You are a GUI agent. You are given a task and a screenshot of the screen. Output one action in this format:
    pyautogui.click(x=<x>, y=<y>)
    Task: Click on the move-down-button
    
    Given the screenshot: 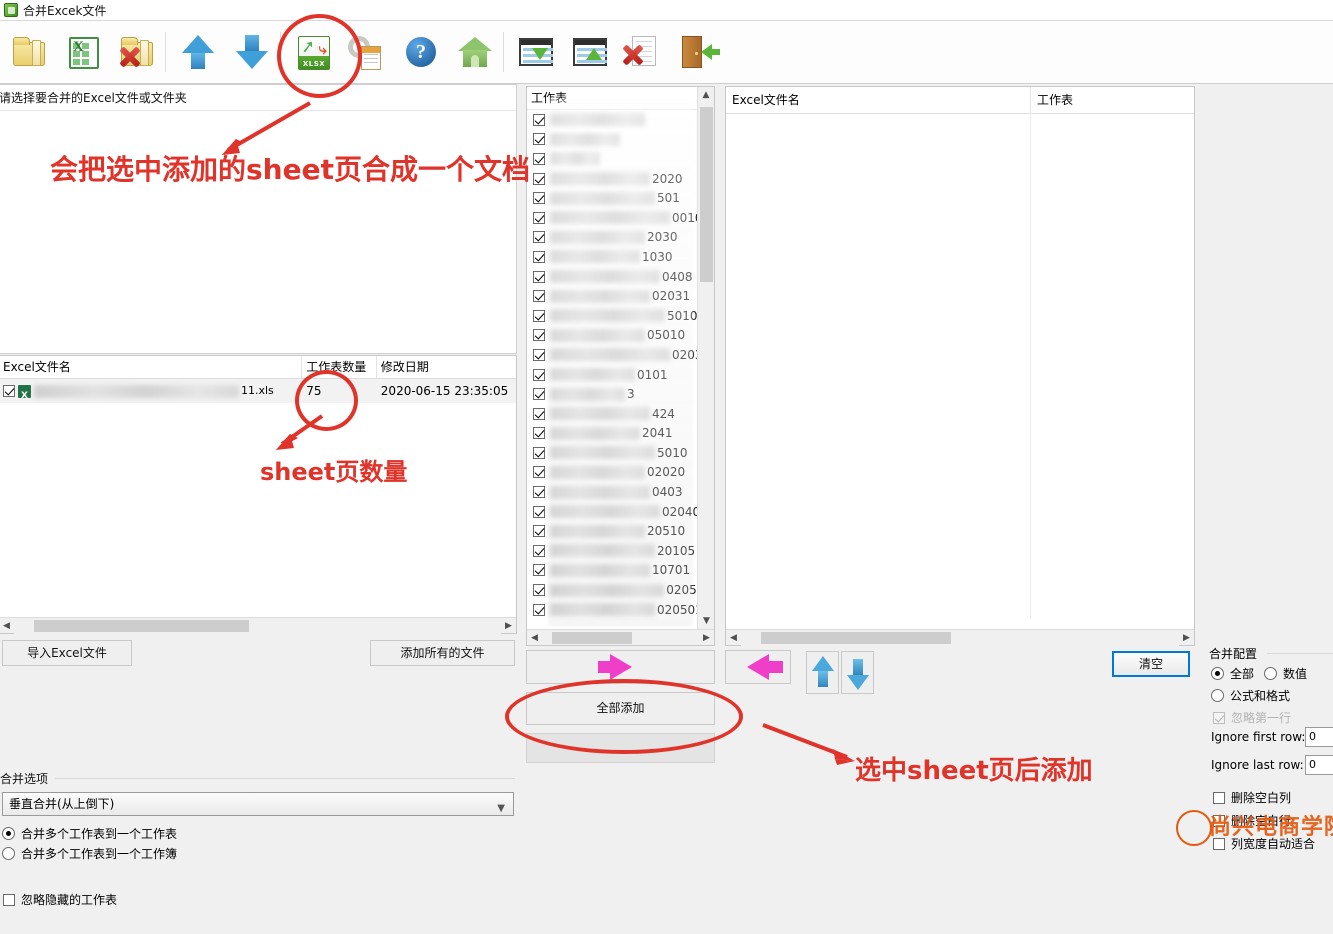 What is the action you would take?
    pyautogui.click(x=252, y=52)
    